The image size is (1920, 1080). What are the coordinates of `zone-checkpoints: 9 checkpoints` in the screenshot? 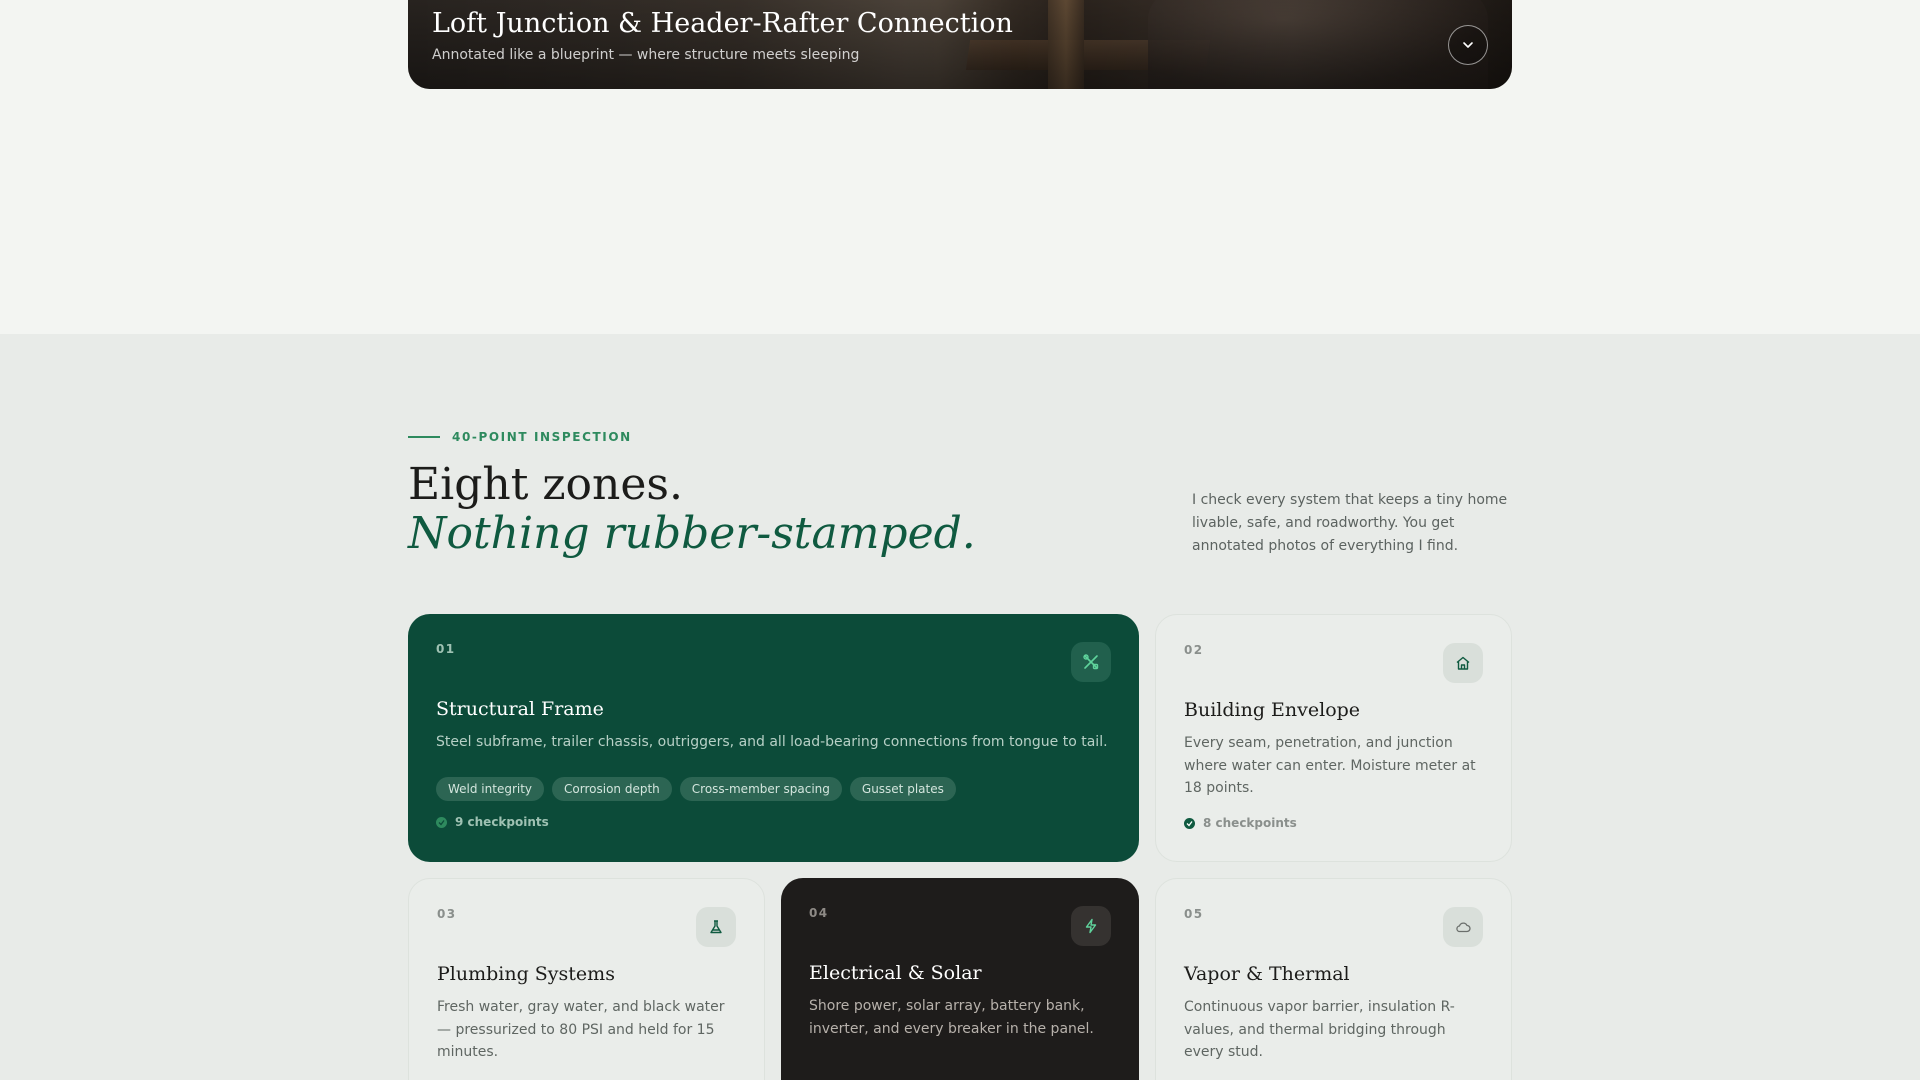 It's located at (492, 822).